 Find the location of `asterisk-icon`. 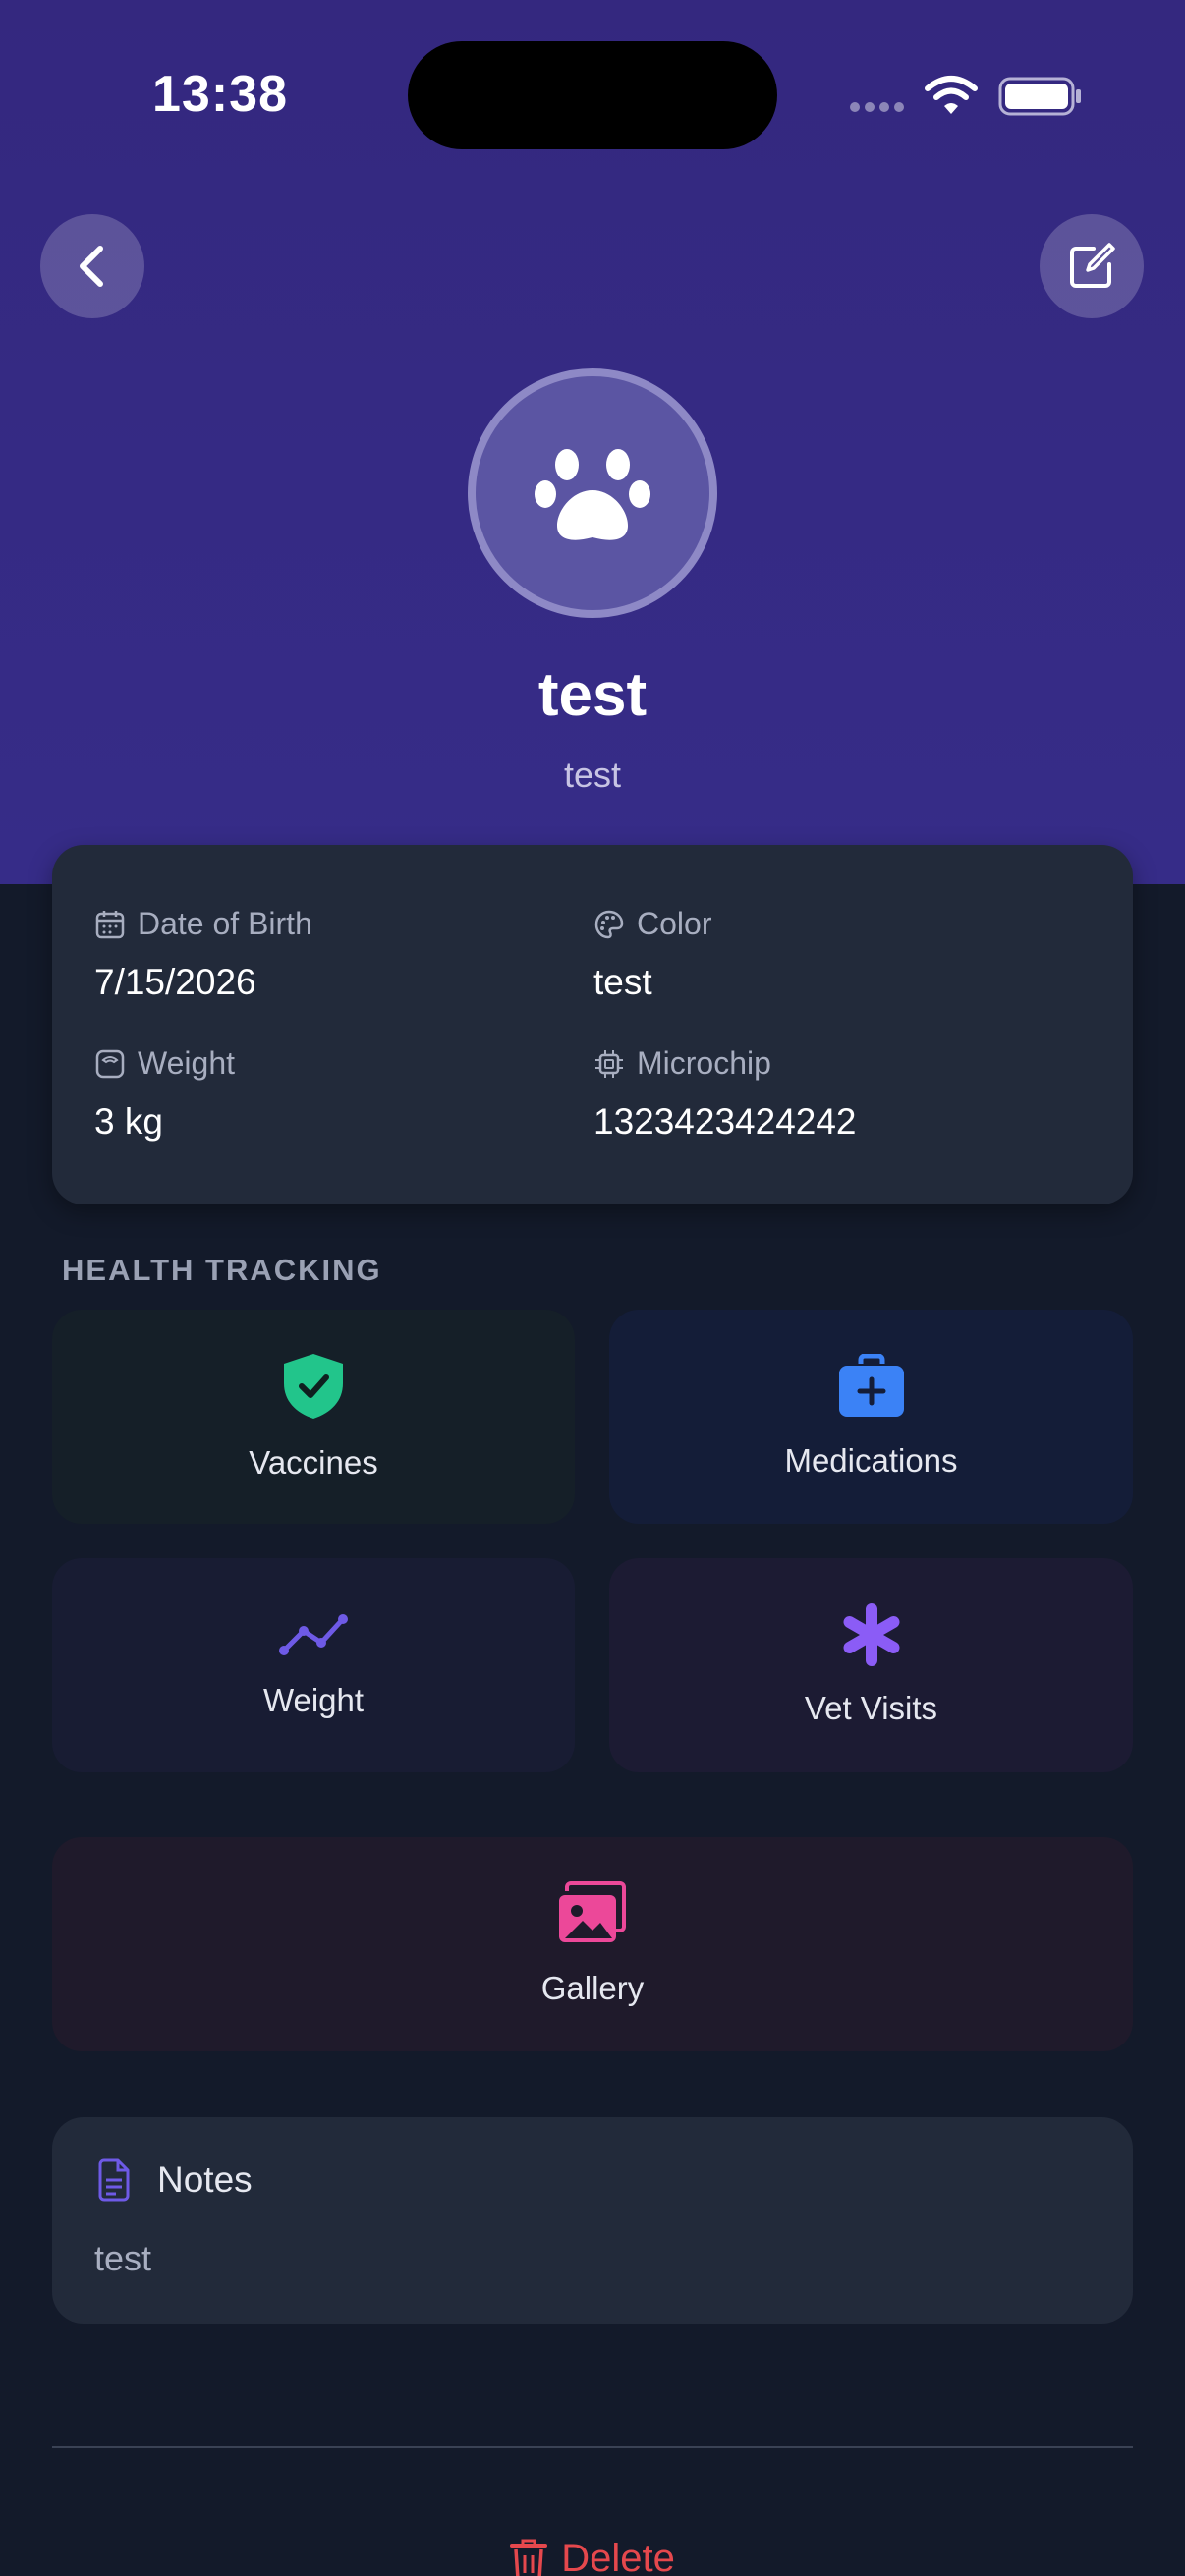

asterisk-icon is located at coordinates (871, 1634).